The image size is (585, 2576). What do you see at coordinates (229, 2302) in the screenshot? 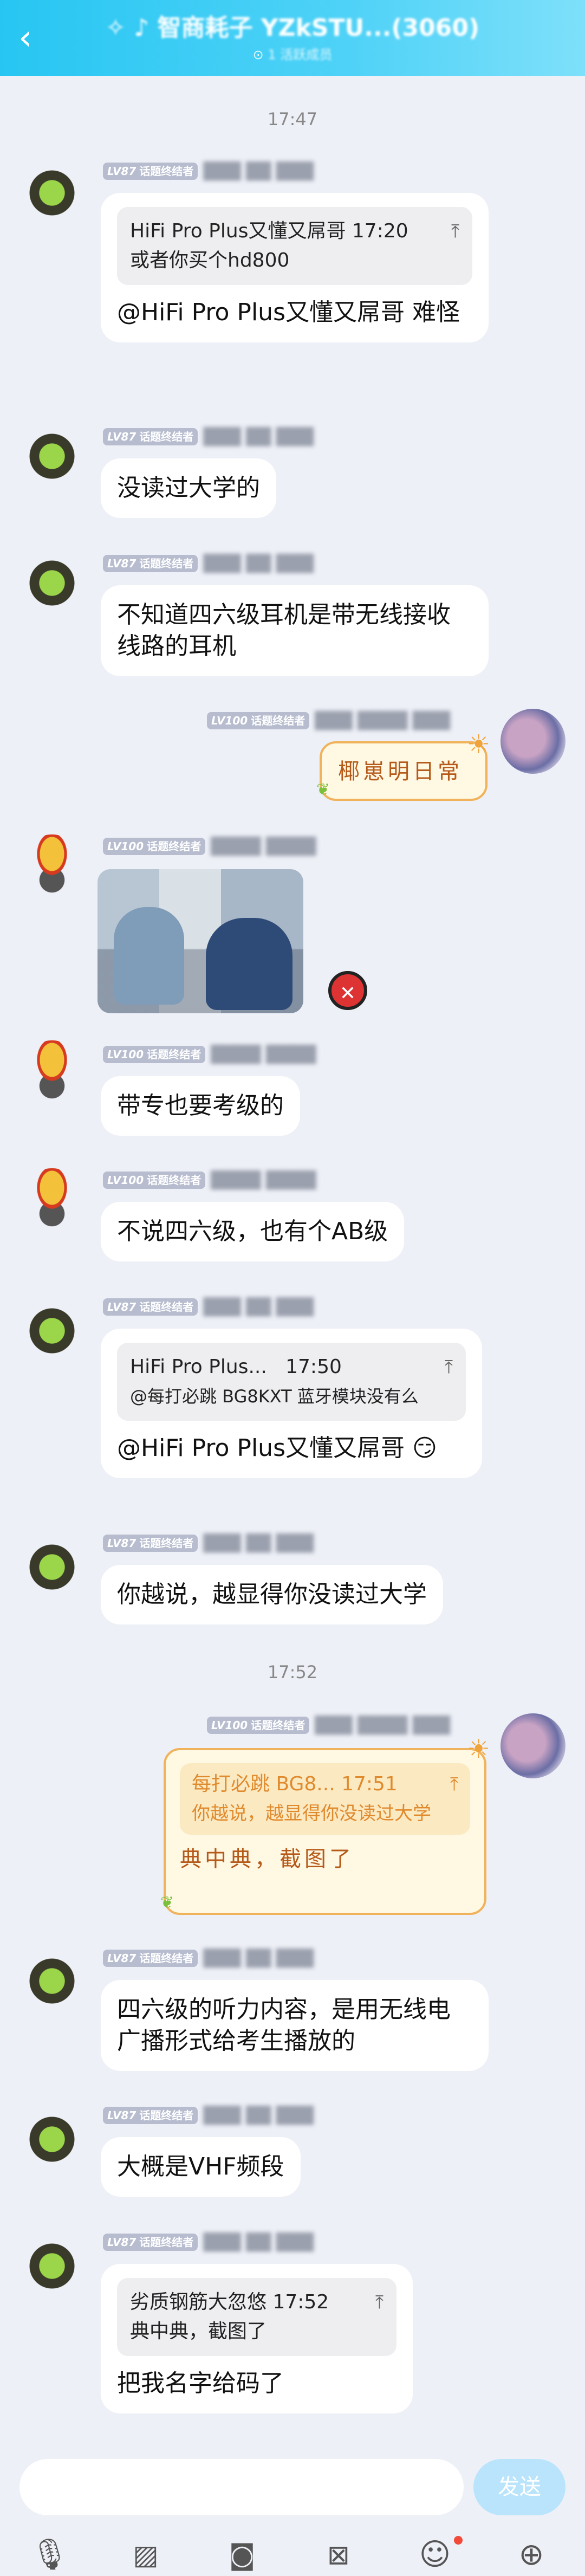
I see `quote-author: 劣质钢筋大忽悠 17:52` at bounding box center [229, 2302].